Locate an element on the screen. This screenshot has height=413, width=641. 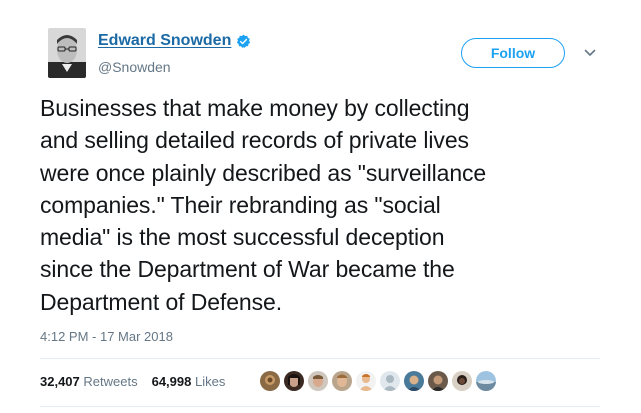
tweet-line: Businesses that make money by collecting is located at coordinates (255, 108).